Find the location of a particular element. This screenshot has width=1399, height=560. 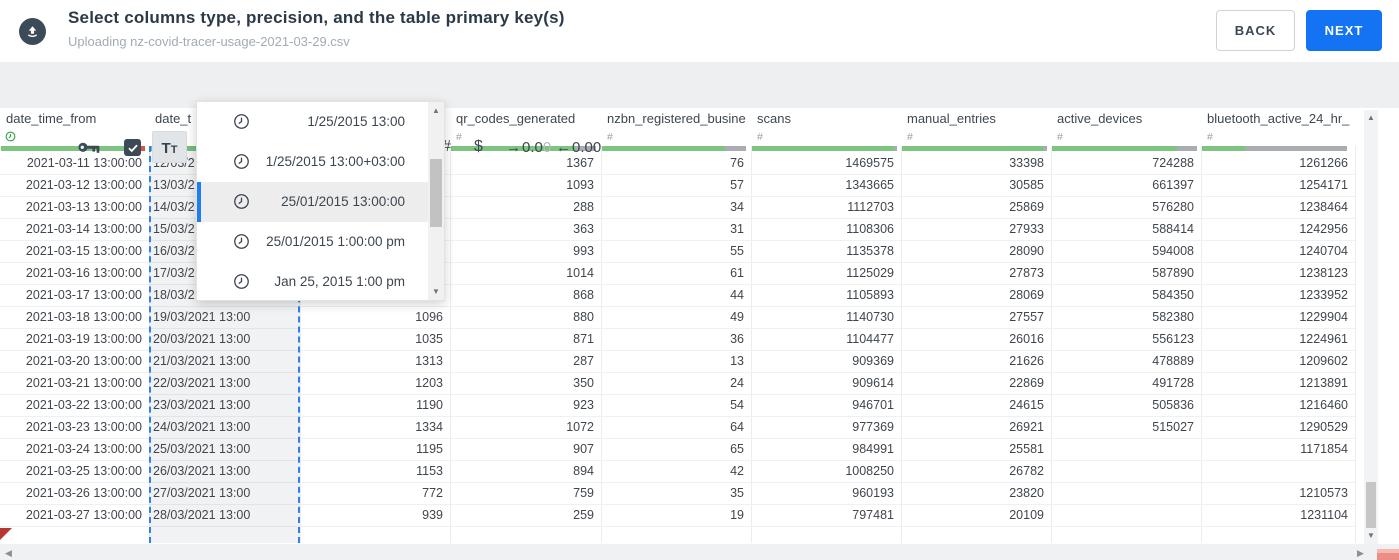

decrease-decimal-button: ← 0.00 is located at coordinates (578, 147).